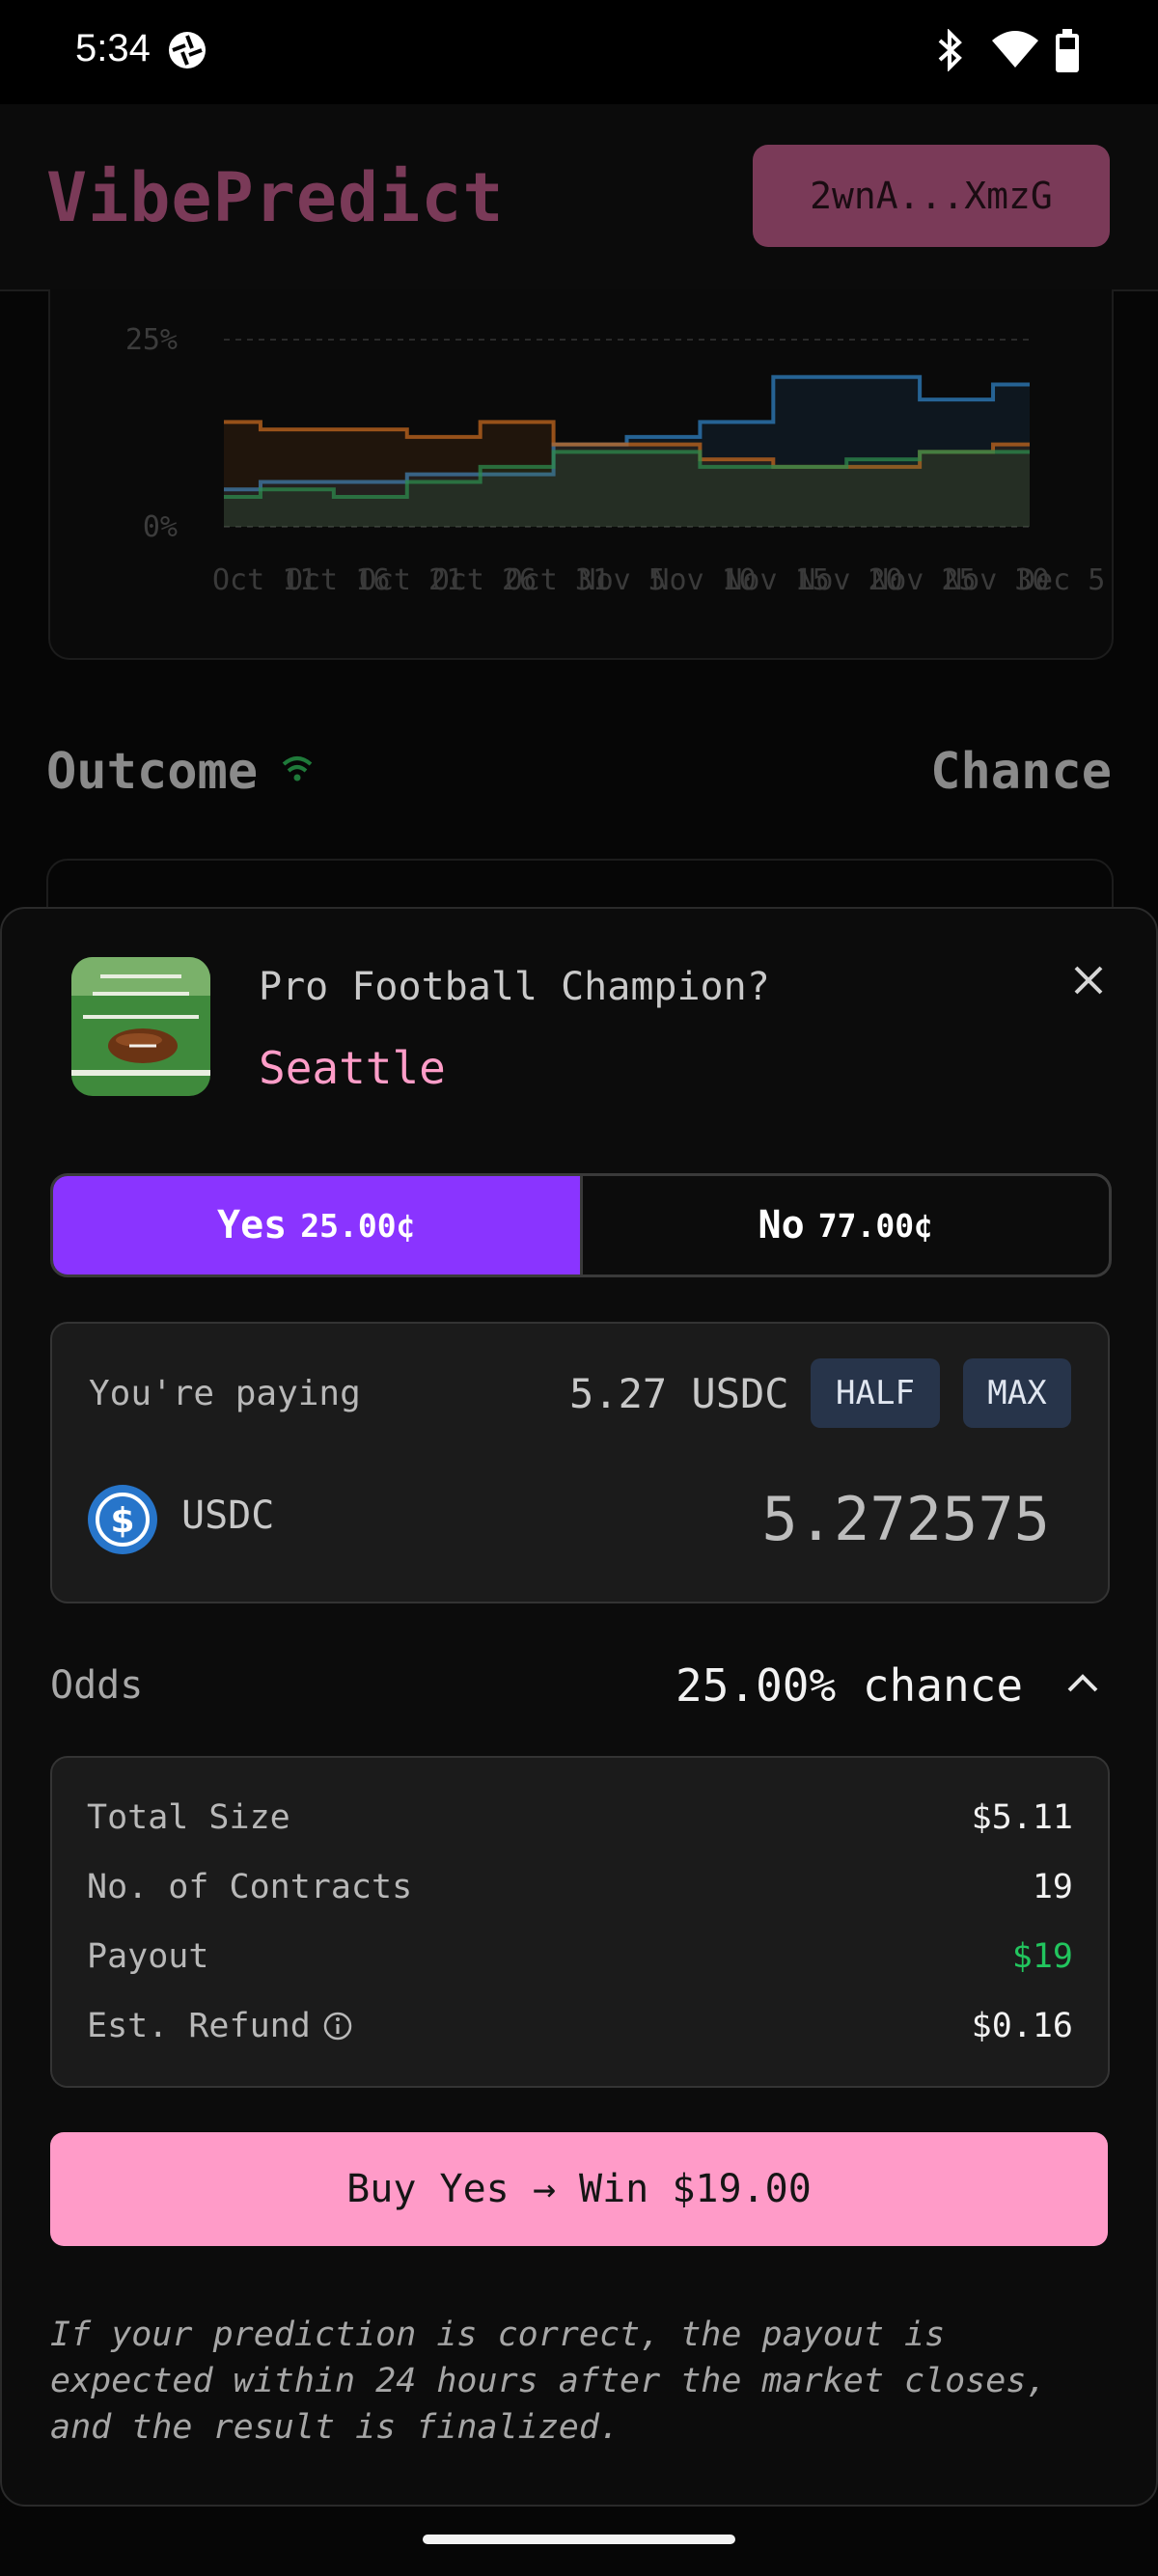 This screenshot has width=1158, height=2576. What do you see at coordinates (1082, 1685) in the screenshot?
I see `chevron-up-icon` at bounding box center [1082, 1685].